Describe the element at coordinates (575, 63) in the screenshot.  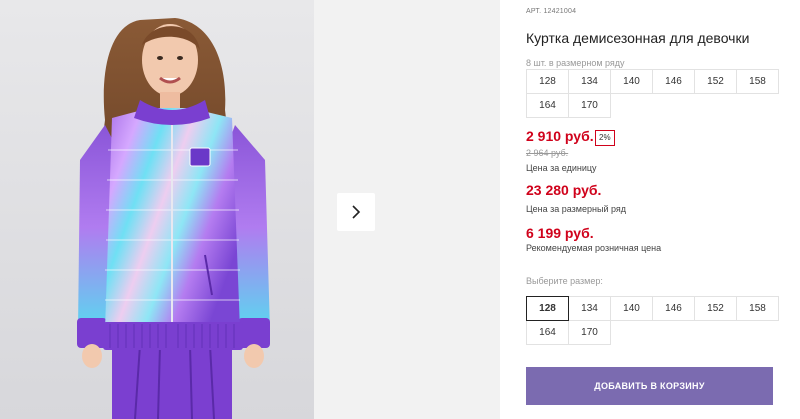
I see `size-row-note: 8 шт. в размерном ряду` at that location.